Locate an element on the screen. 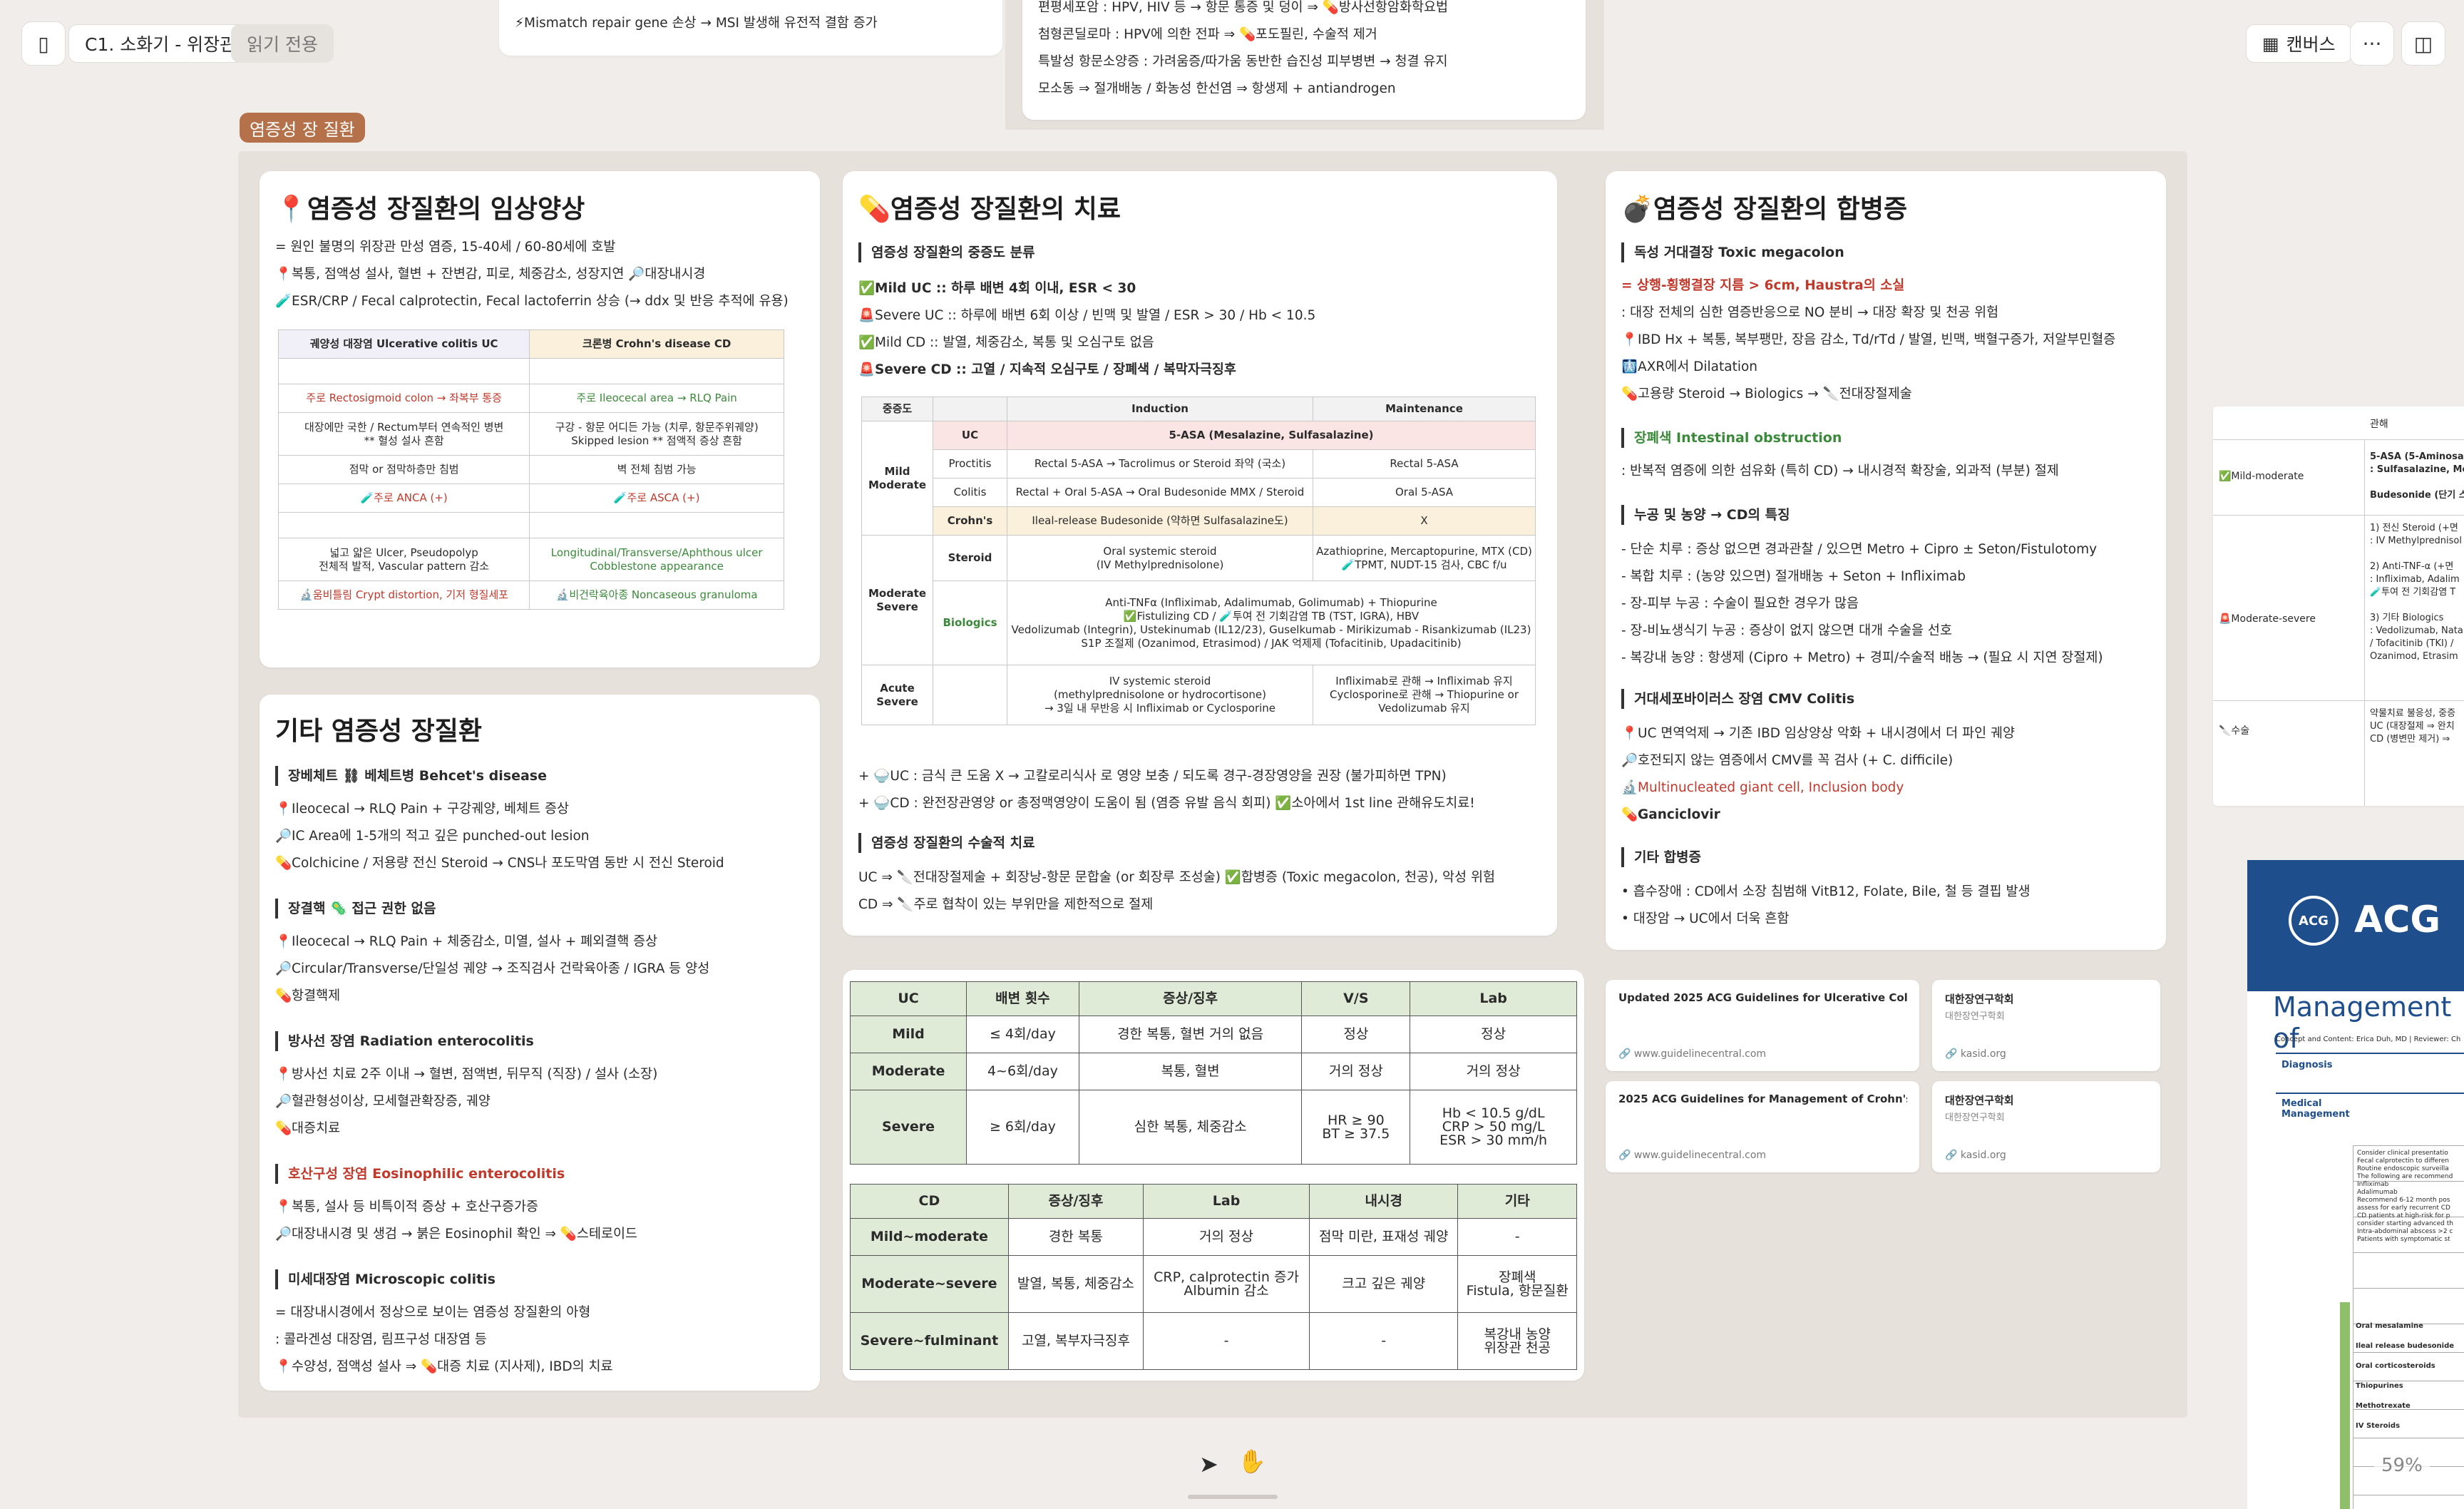 This screenshot has height=1509, width=2464. panel-icon: ◫ is located at coordinates (2423, 43).